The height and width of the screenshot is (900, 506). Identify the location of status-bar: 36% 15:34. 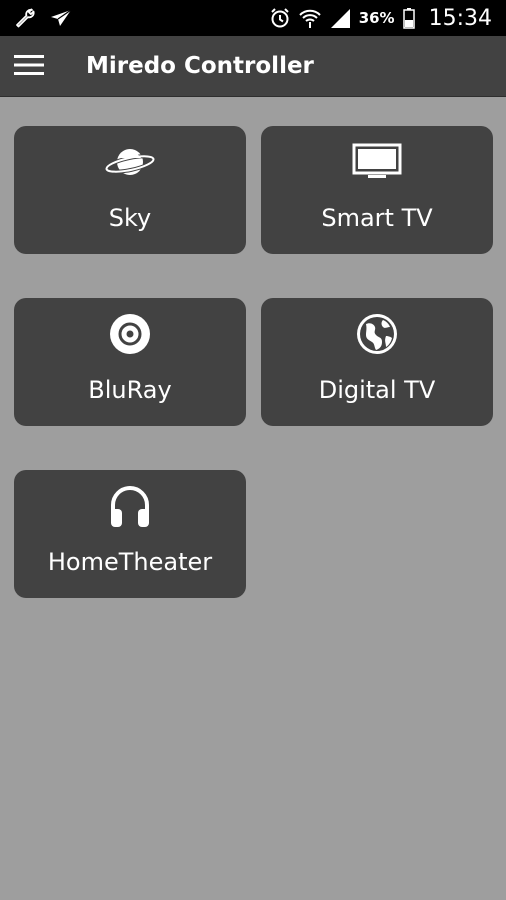
(253, 18).